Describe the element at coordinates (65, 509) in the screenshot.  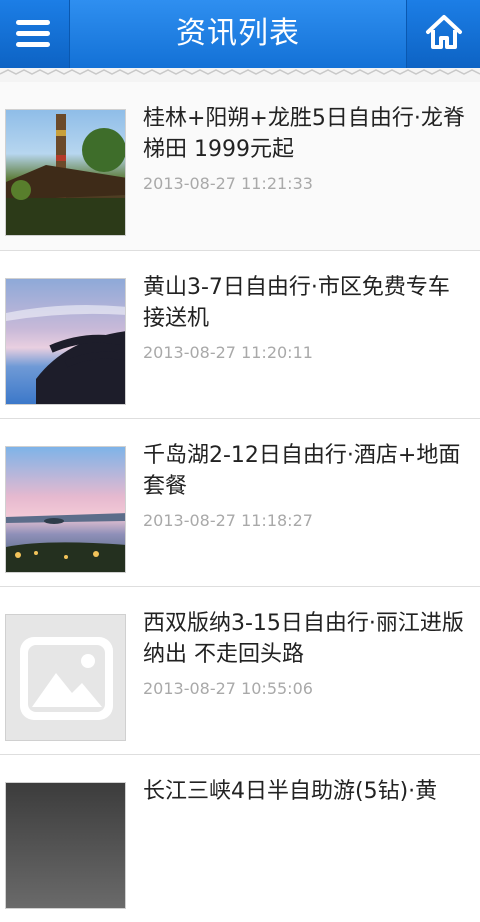
I see `lake-dusk-photo` at that location.